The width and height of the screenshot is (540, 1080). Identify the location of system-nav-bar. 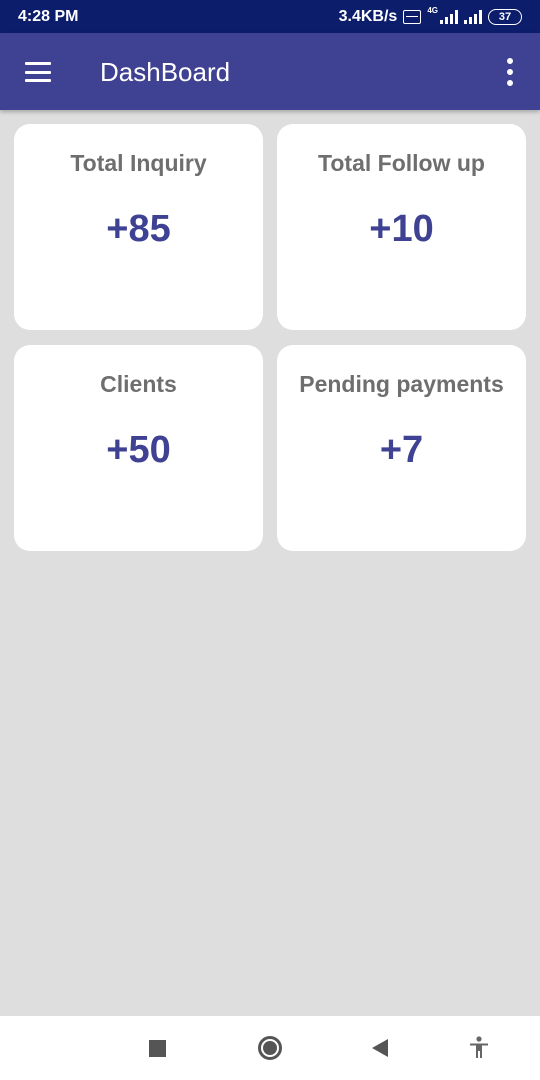
(270, 1048).